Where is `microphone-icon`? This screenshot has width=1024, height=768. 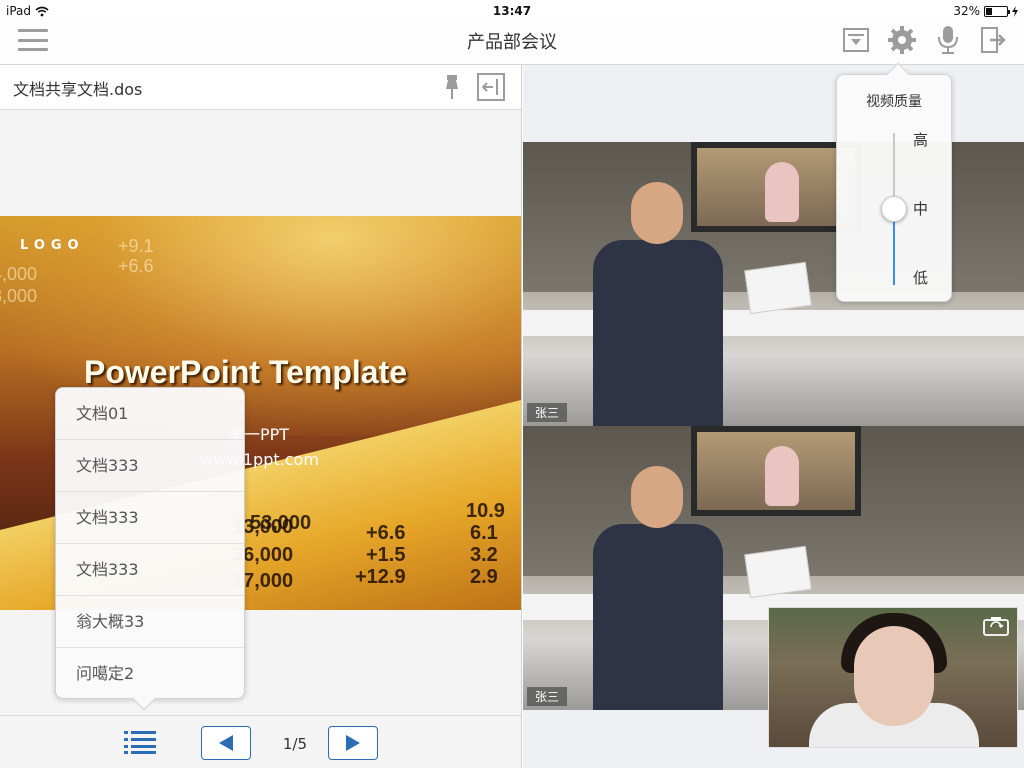
microphone-icon is located at coordinates (948, 40).